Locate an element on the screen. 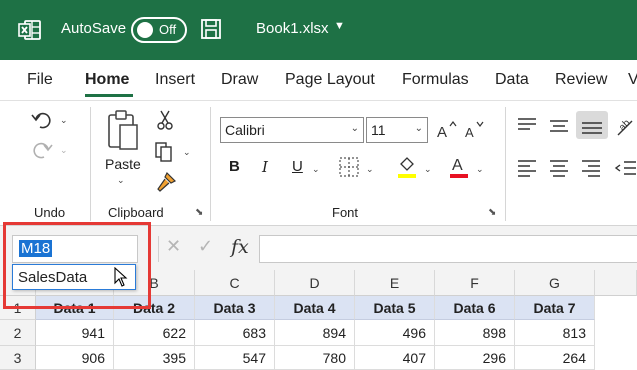 This screenshot has height=370, width=637. highlight-annotation is located at coordinates (77, 265).